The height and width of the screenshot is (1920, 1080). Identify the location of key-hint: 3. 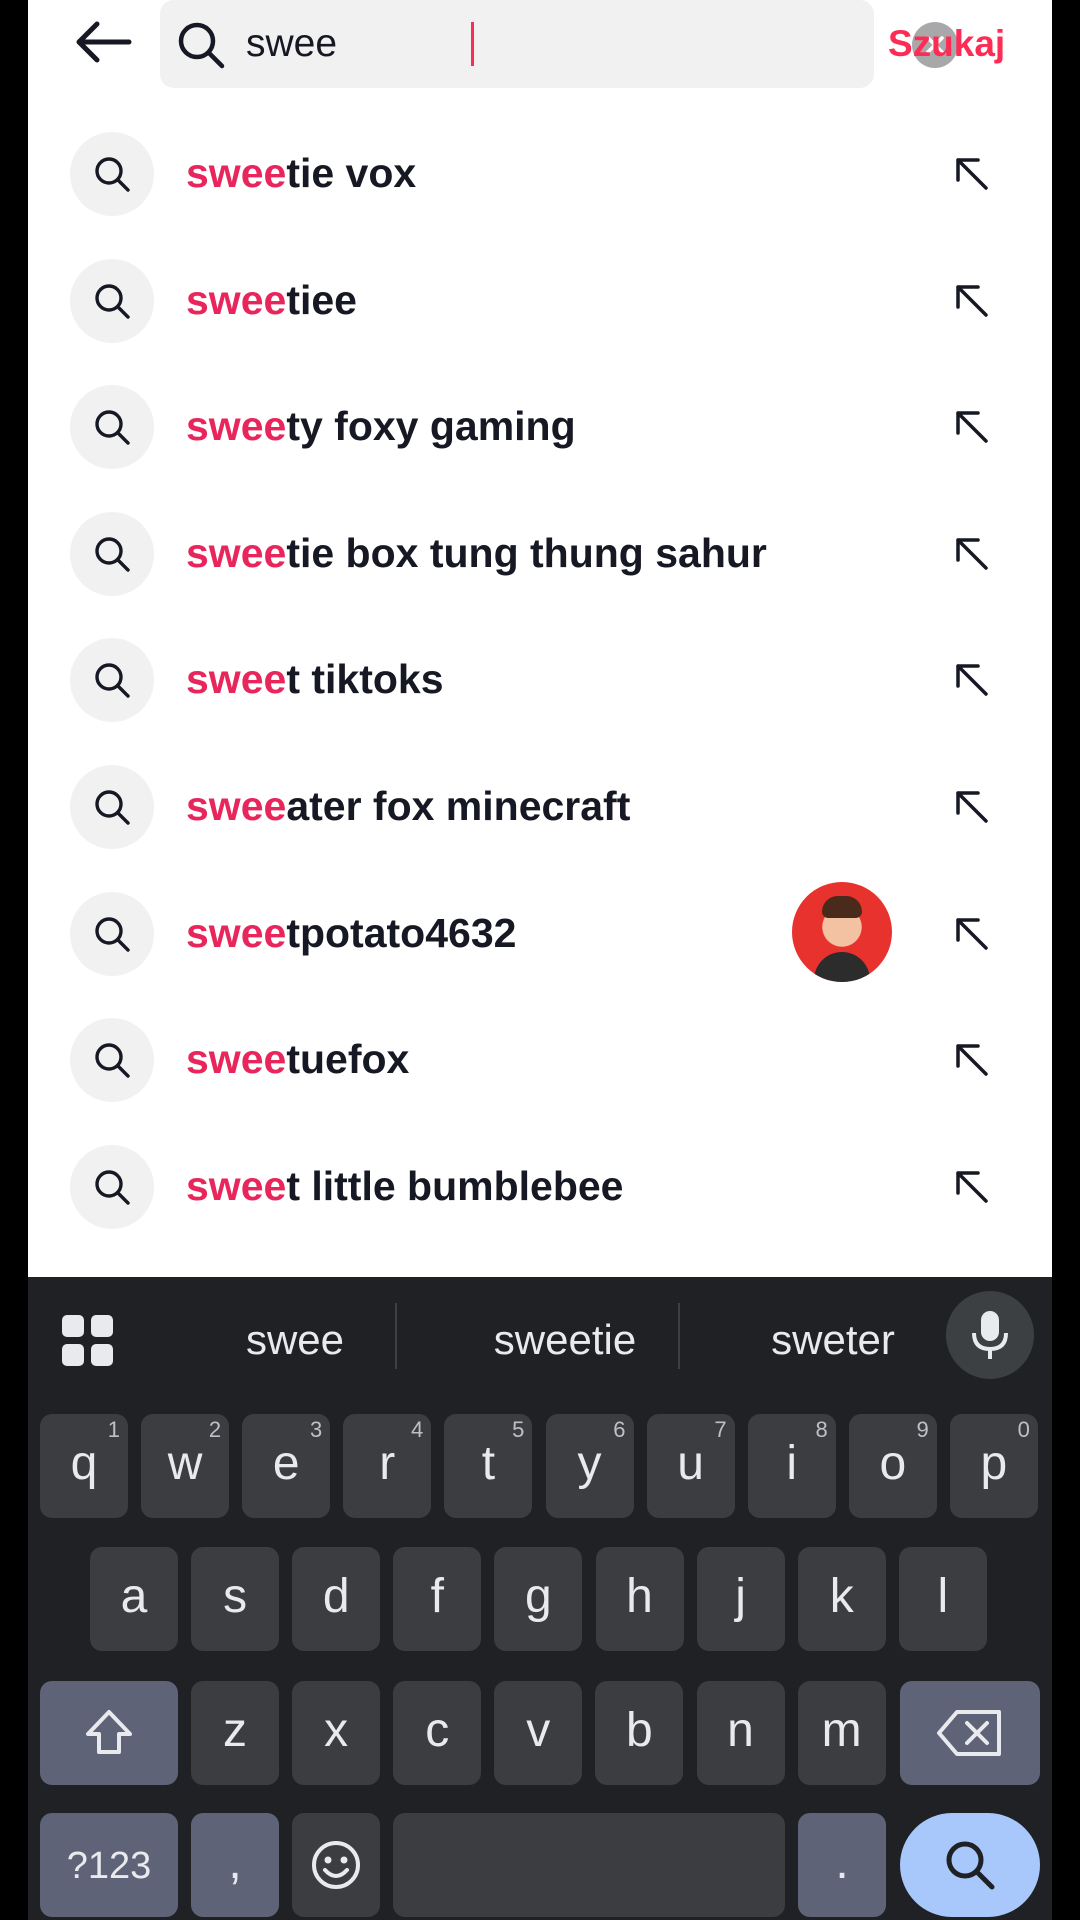
(316, 1429).